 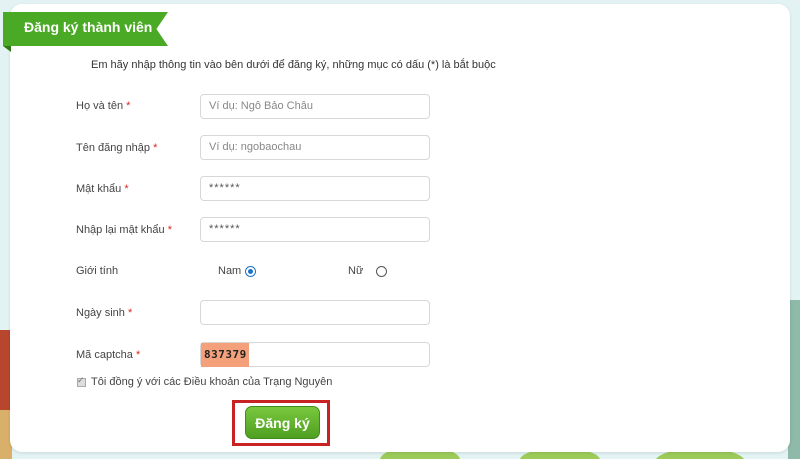 I want to click on confirm-password-label: Nhập lại mật khẩu *, so click(x=124, y=230).